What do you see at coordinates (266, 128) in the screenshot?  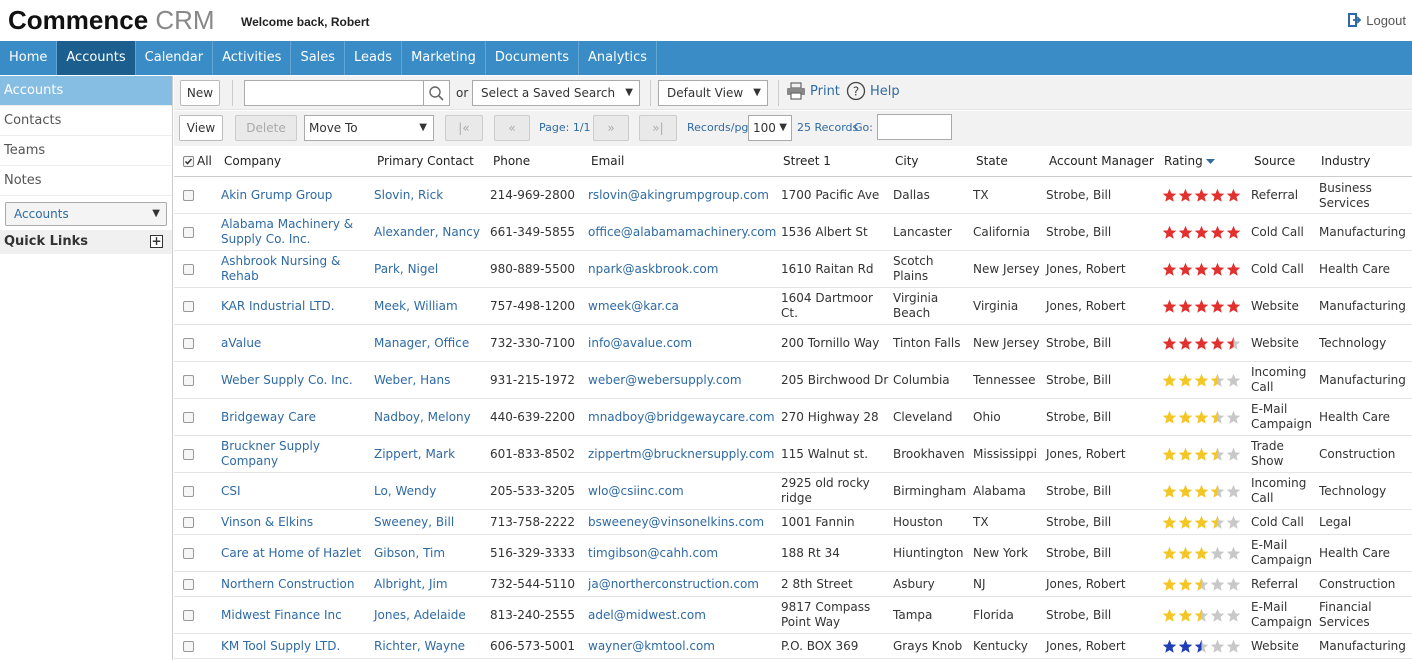 I see `delete-button: Delete` at bounding box center [266, 128].